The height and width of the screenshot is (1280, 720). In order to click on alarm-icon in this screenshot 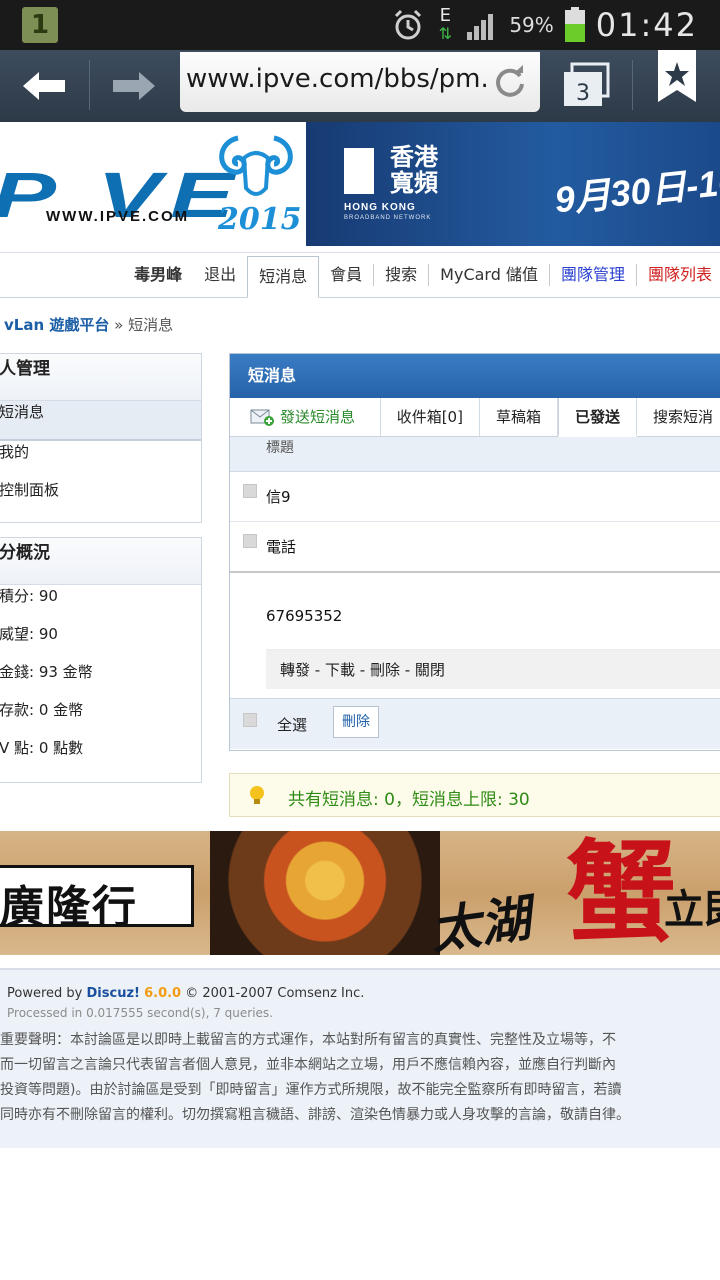, I will do `click(408, 24)`.